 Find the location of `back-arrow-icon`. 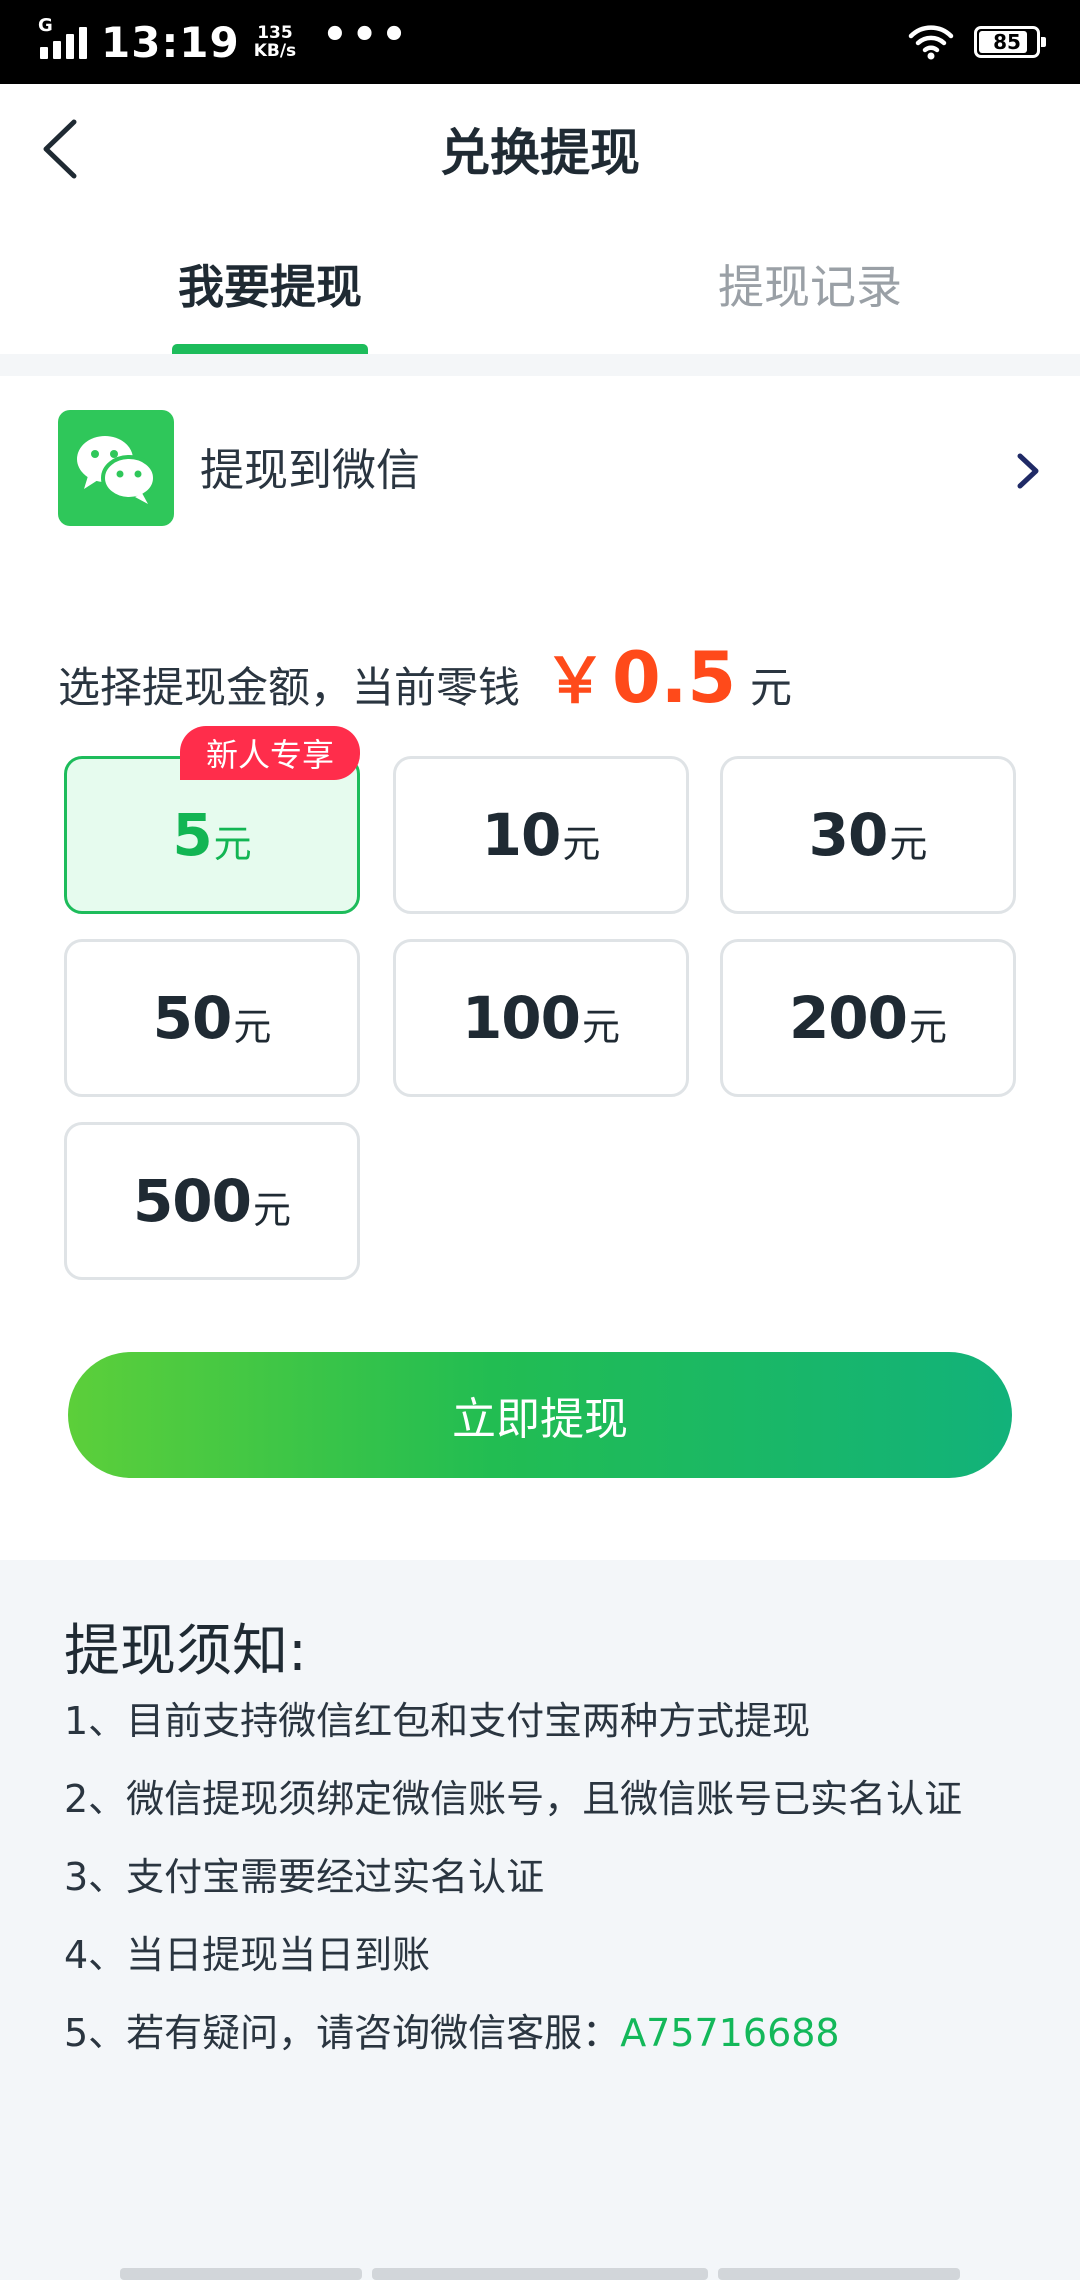

back-arrow-icon is located at coordinates (60, 149).